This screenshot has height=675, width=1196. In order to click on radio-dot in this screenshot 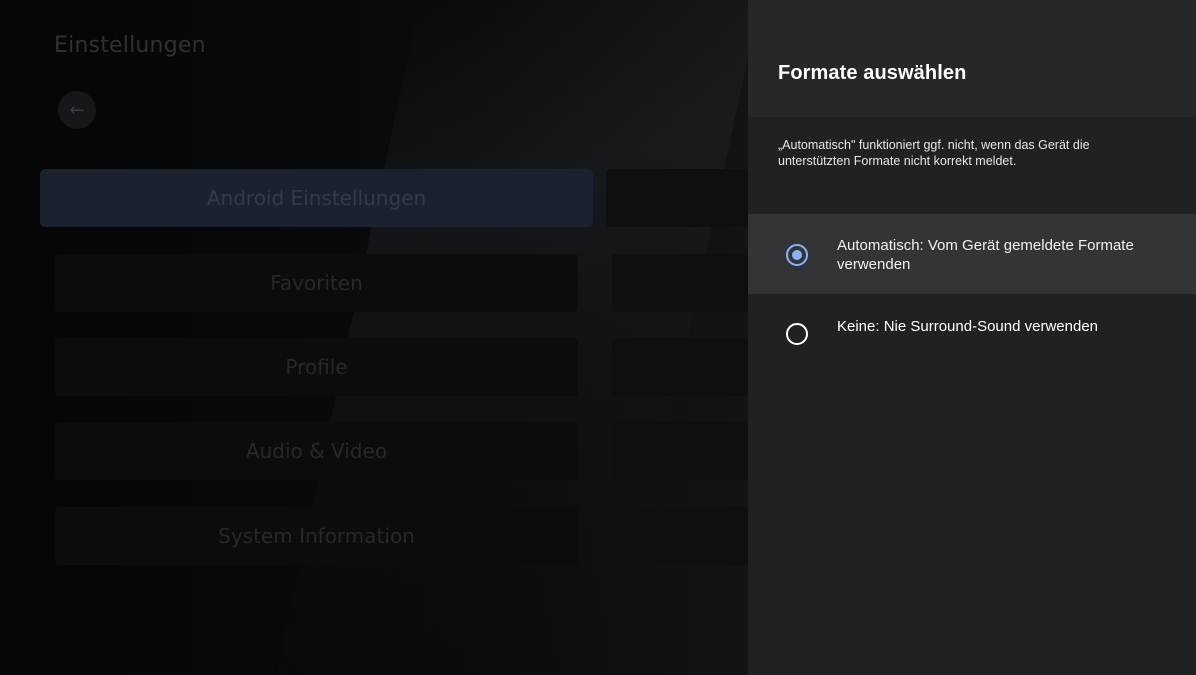, I will do `click(797, 255)`.